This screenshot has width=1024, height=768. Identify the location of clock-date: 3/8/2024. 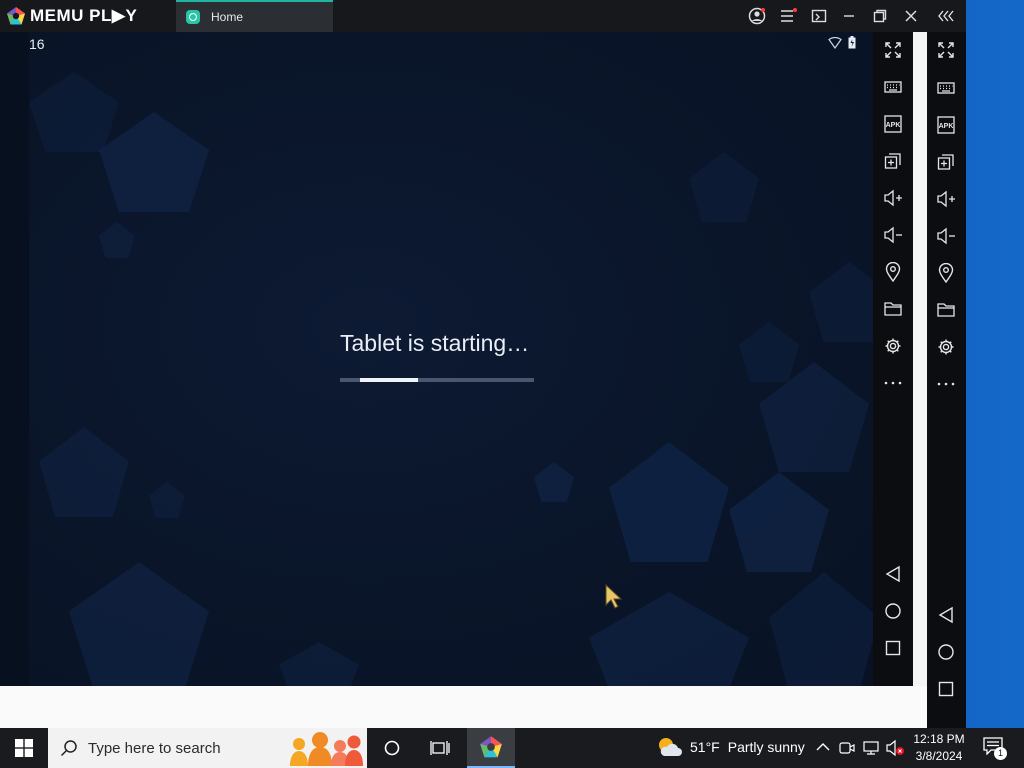
(939, 756).